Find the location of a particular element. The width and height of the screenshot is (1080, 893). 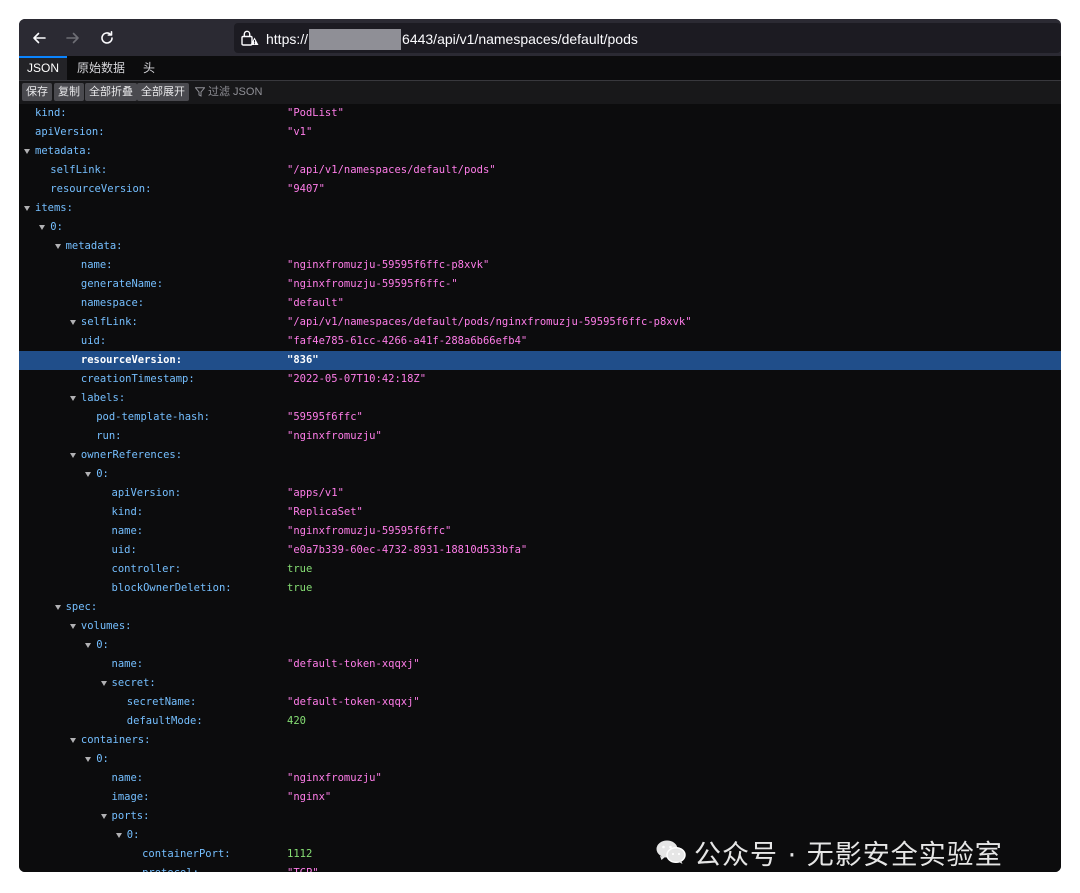

json-key: metadata: is located at coordinates (94, 246).